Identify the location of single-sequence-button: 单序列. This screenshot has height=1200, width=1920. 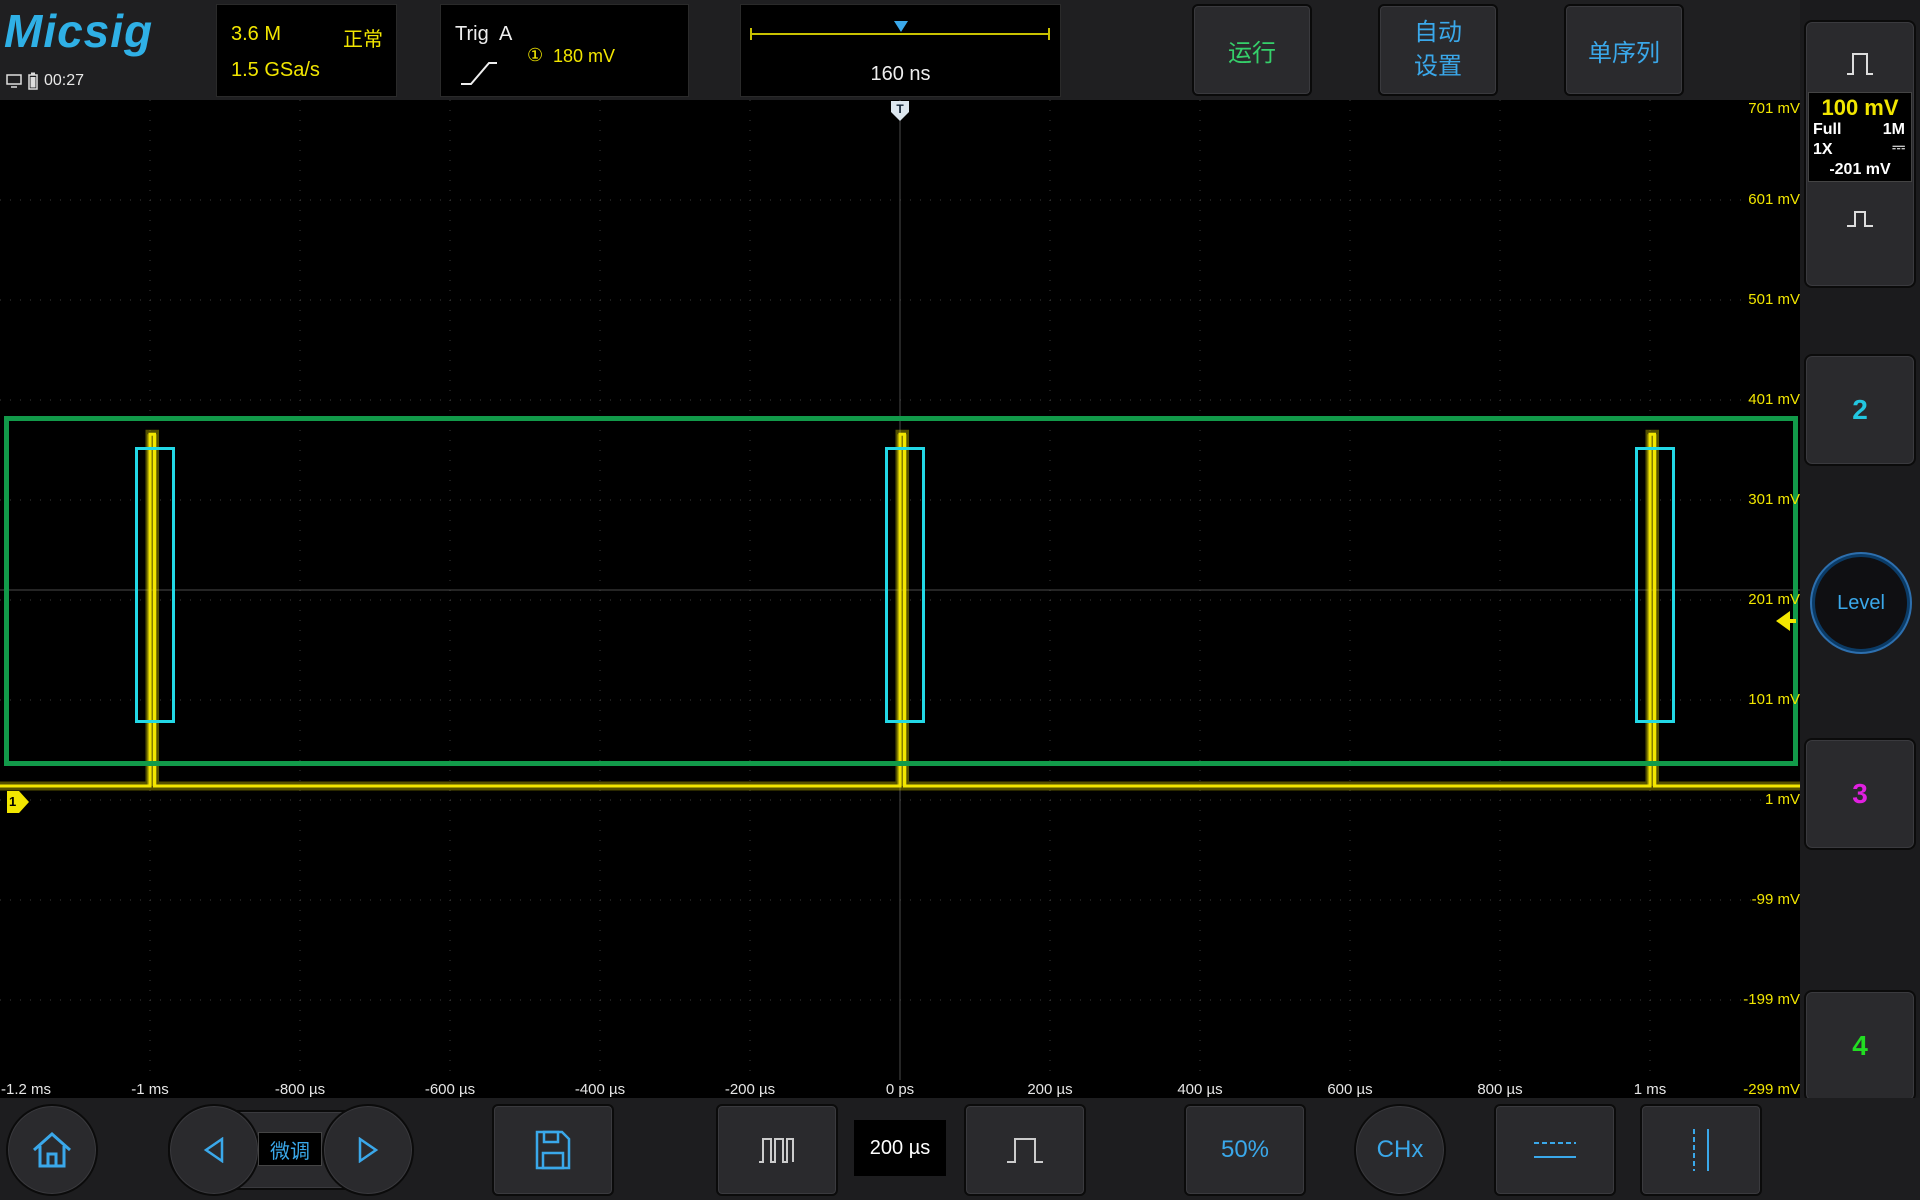
(1624, 50).